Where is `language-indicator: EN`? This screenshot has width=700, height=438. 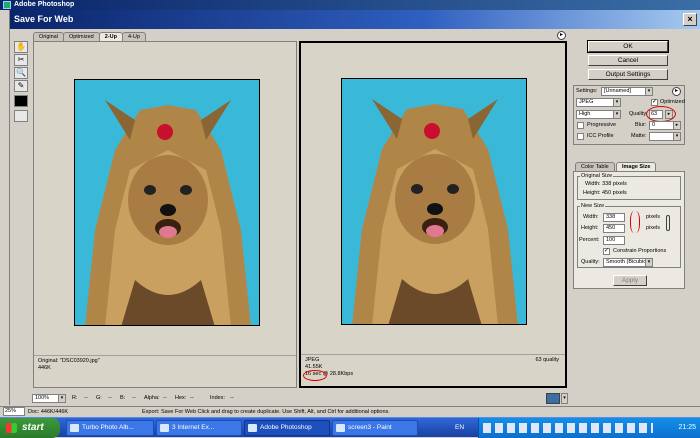
language-indicator: EN is located at coordinates (459, 428).